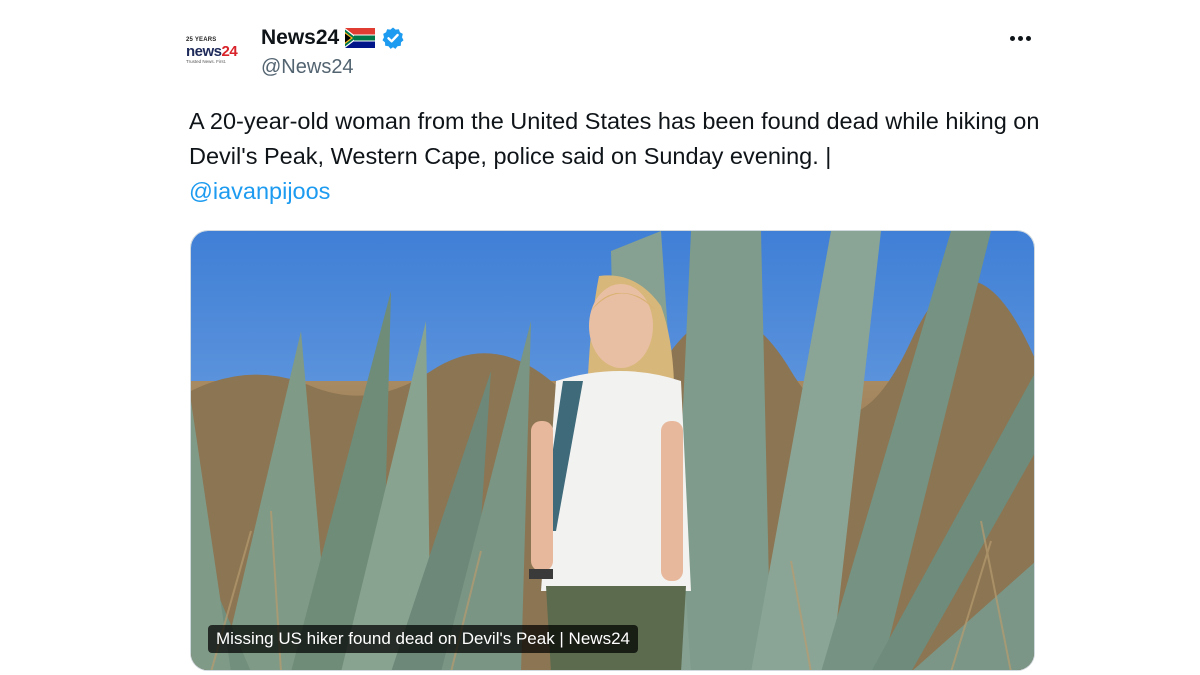 The width and height of the screenshot is (1200, 675). Describe the element at coordinates (204, 51) in the screenshot. I see `avatar-brand-news: news` at that location.